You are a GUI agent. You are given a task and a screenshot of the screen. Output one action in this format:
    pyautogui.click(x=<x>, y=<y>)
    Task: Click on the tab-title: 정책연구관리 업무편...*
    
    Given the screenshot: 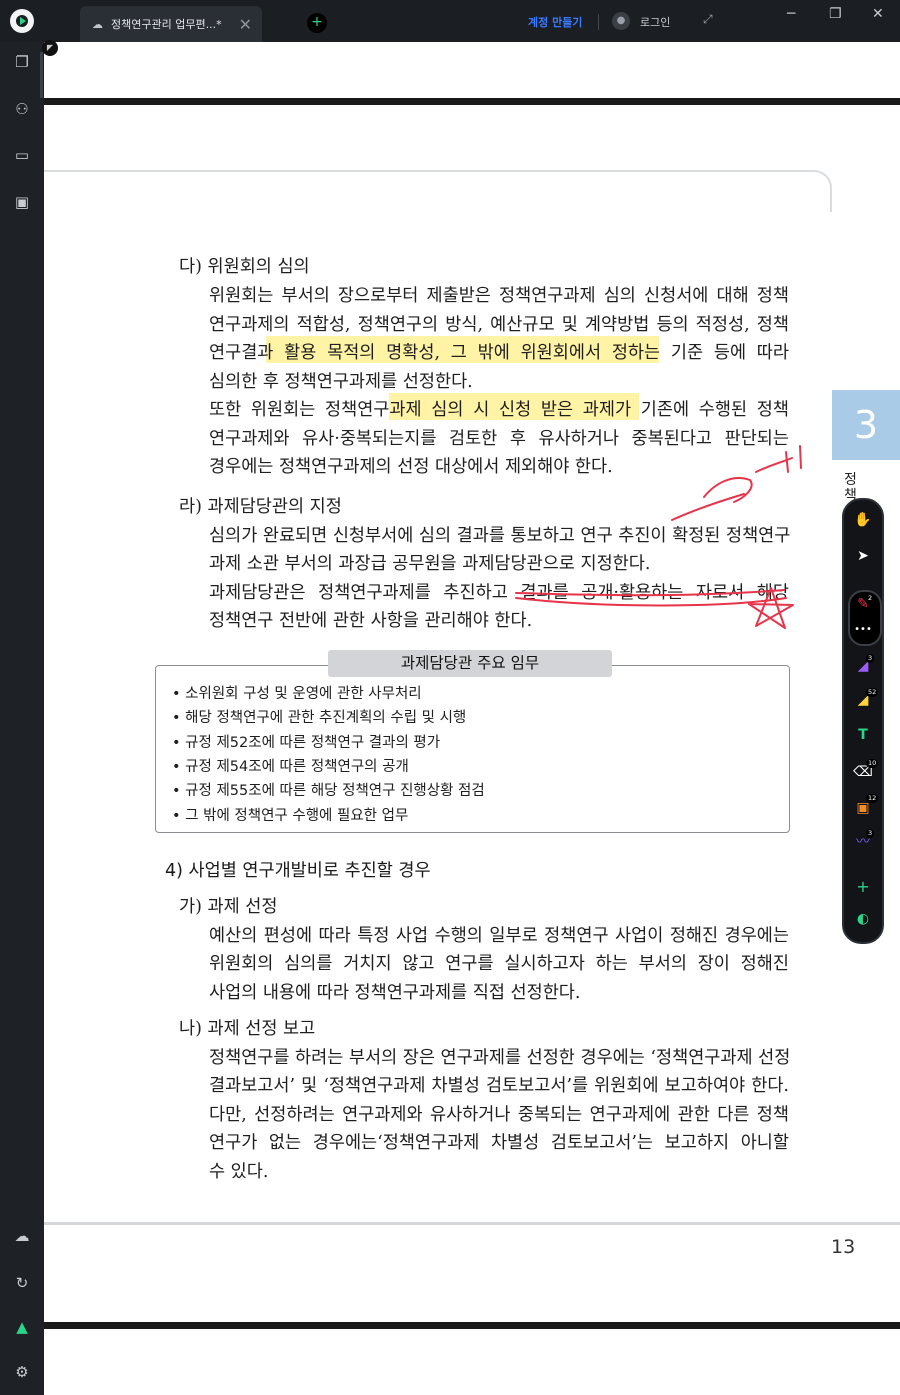 What is the action you would take?
    pyautogui.click(x=166, y=24)
    